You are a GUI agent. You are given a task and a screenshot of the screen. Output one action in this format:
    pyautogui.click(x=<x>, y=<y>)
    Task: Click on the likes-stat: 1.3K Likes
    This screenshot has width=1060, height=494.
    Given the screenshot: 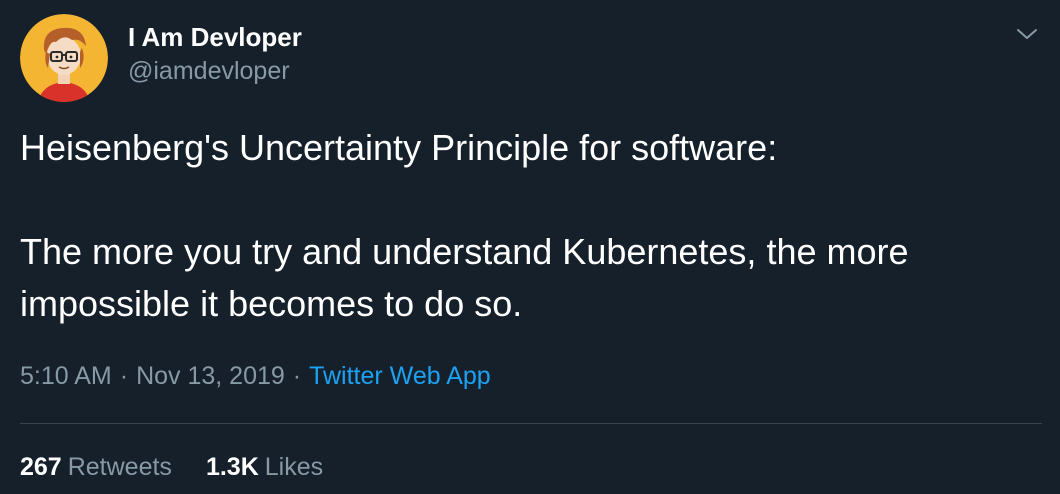 What is the action you would take?
    pyautogui.click(x=264, y=467)
    